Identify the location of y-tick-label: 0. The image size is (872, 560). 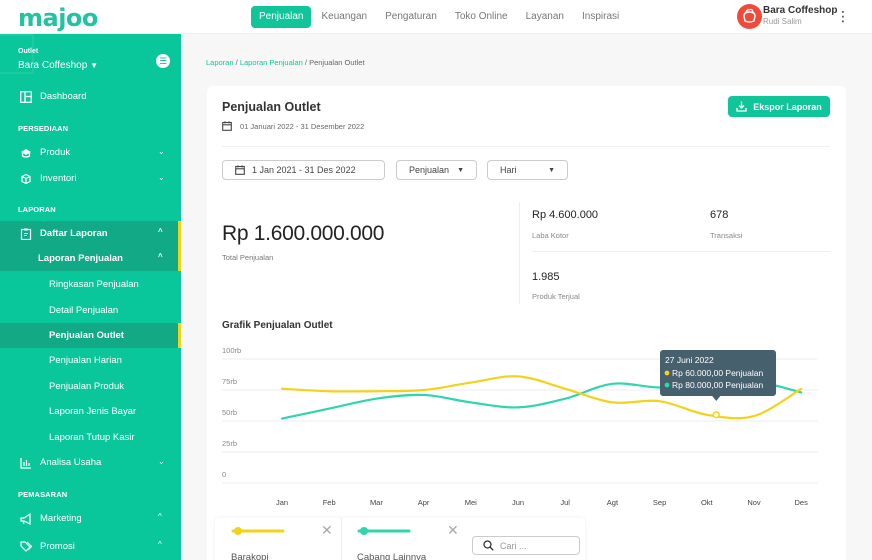
(224, 474).